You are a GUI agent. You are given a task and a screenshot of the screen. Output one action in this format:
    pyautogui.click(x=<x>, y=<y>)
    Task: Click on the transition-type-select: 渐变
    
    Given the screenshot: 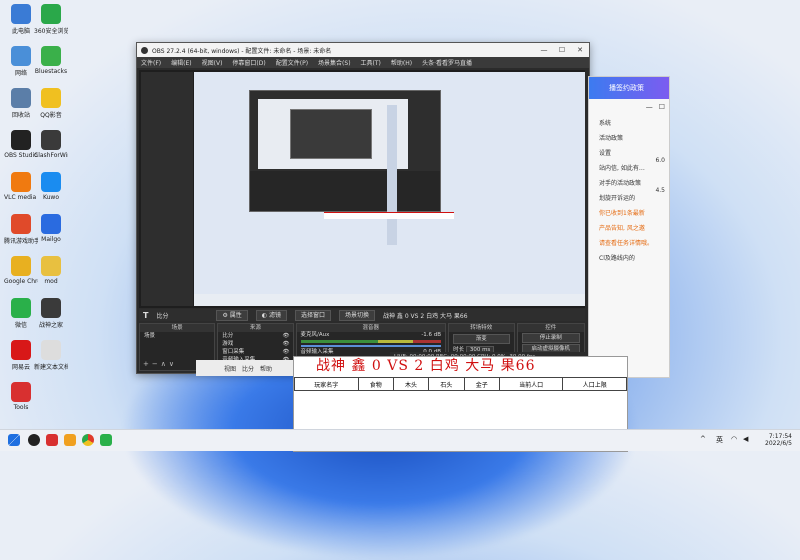 What is the action you would take?
    pyautogui.click(x=481, y=339)
    